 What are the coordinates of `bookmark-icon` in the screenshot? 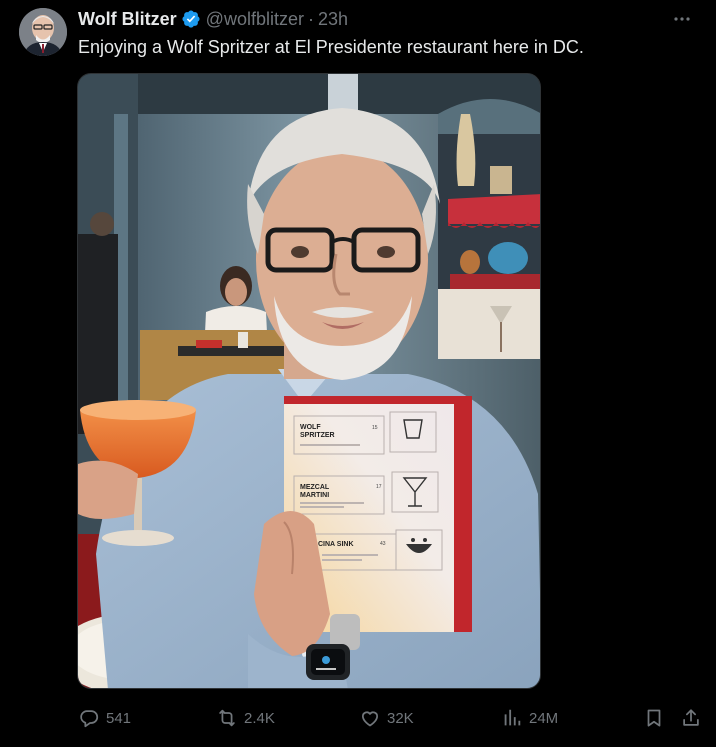 It's located at (654, 718).